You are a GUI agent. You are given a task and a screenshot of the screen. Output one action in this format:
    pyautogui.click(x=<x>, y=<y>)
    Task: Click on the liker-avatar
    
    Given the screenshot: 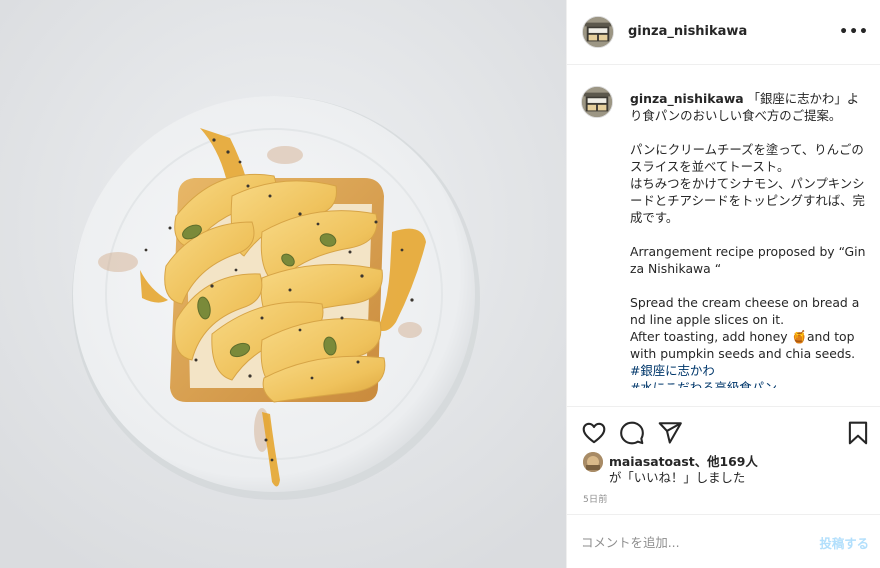 What is the action you would take?
    pyautogui.click(x=593, y=462)
    